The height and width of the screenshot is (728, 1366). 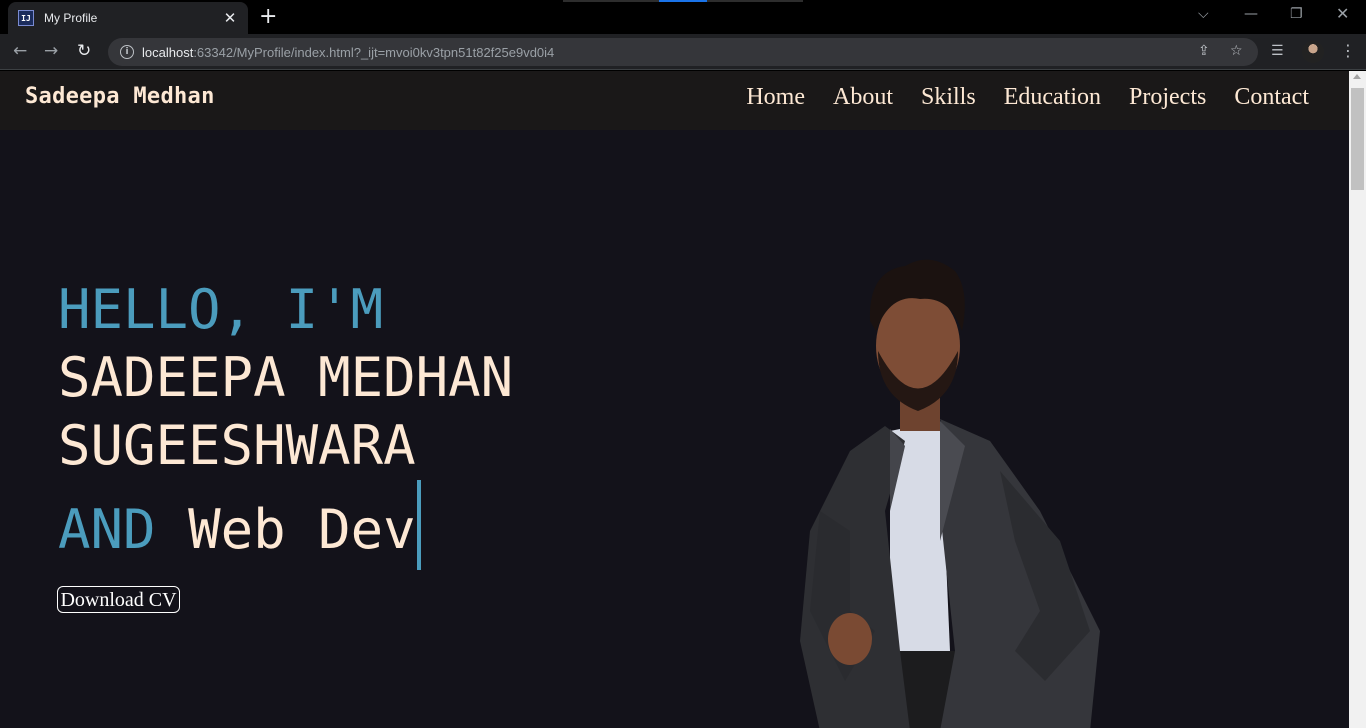 I want to click on site-brand: Sadeepa Medhan, so click(x=120, y=96).